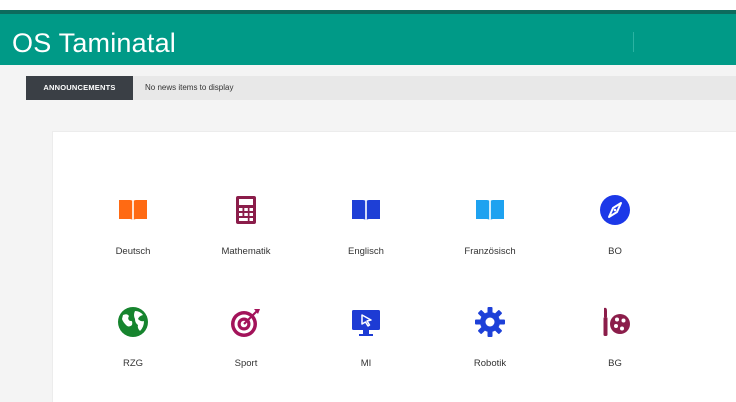 The width and height of the screenshot is (736, 402). I want to click on tile-englisch: Englisch, so click(366, 229).